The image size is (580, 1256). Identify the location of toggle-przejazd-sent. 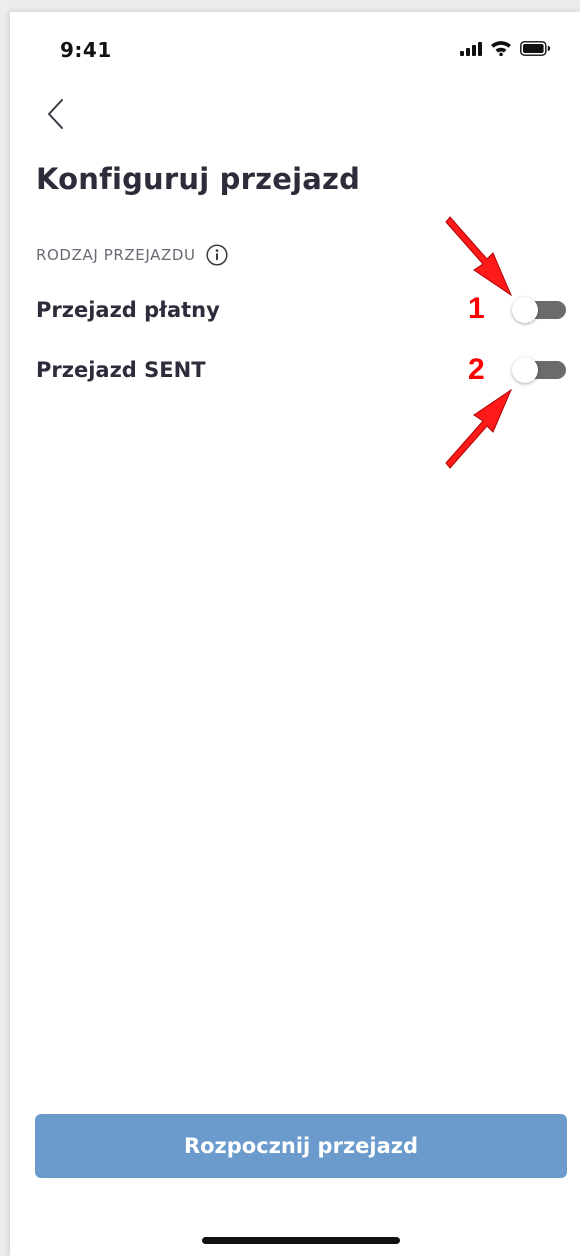
(539, 370).